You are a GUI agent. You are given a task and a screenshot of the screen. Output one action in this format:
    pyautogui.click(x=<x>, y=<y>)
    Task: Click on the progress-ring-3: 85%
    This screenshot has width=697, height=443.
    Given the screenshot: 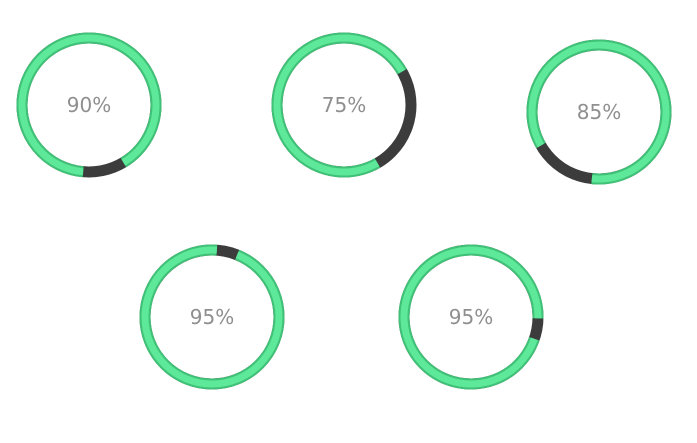 What is the action you would take?
    pyautogui.click(x=599, y=112)
    